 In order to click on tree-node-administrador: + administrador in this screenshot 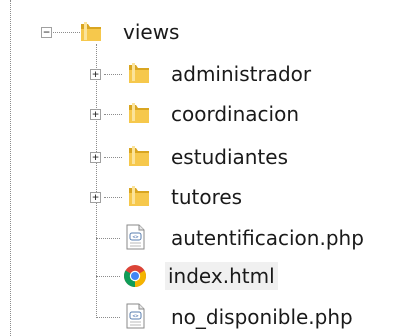, I will do `click(207, 74)`.